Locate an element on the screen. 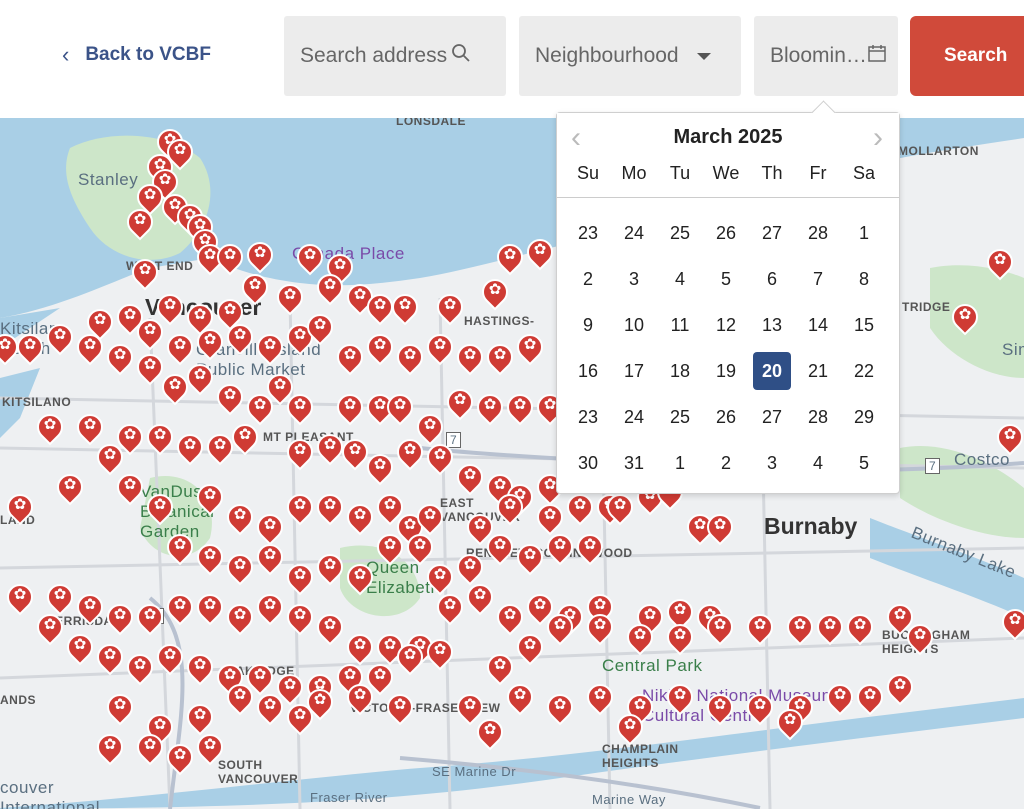 This screenshot has height=809, width=1024. day-cell: 26 is located at coordinates (726, 417).